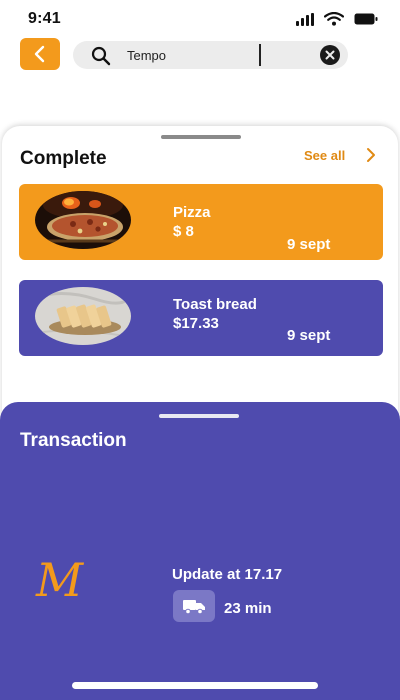  Describe the element at coordinates (215, 304) in the screenshot. I see `item-title: Toast bread` at that location.